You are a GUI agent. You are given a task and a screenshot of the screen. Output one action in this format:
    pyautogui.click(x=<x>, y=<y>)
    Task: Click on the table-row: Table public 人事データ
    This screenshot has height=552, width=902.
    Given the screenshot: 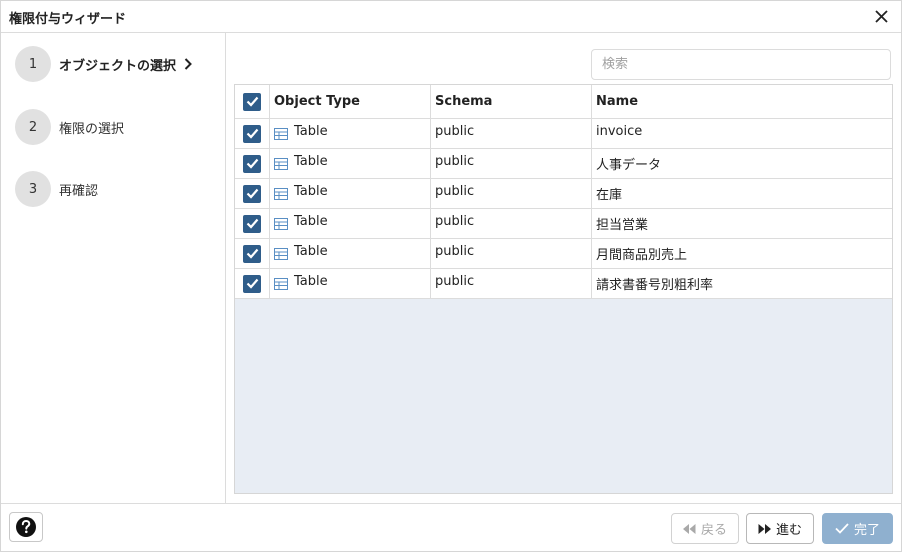 What is the action you would take?
    pyautogui.click(x=563, y=164)
    